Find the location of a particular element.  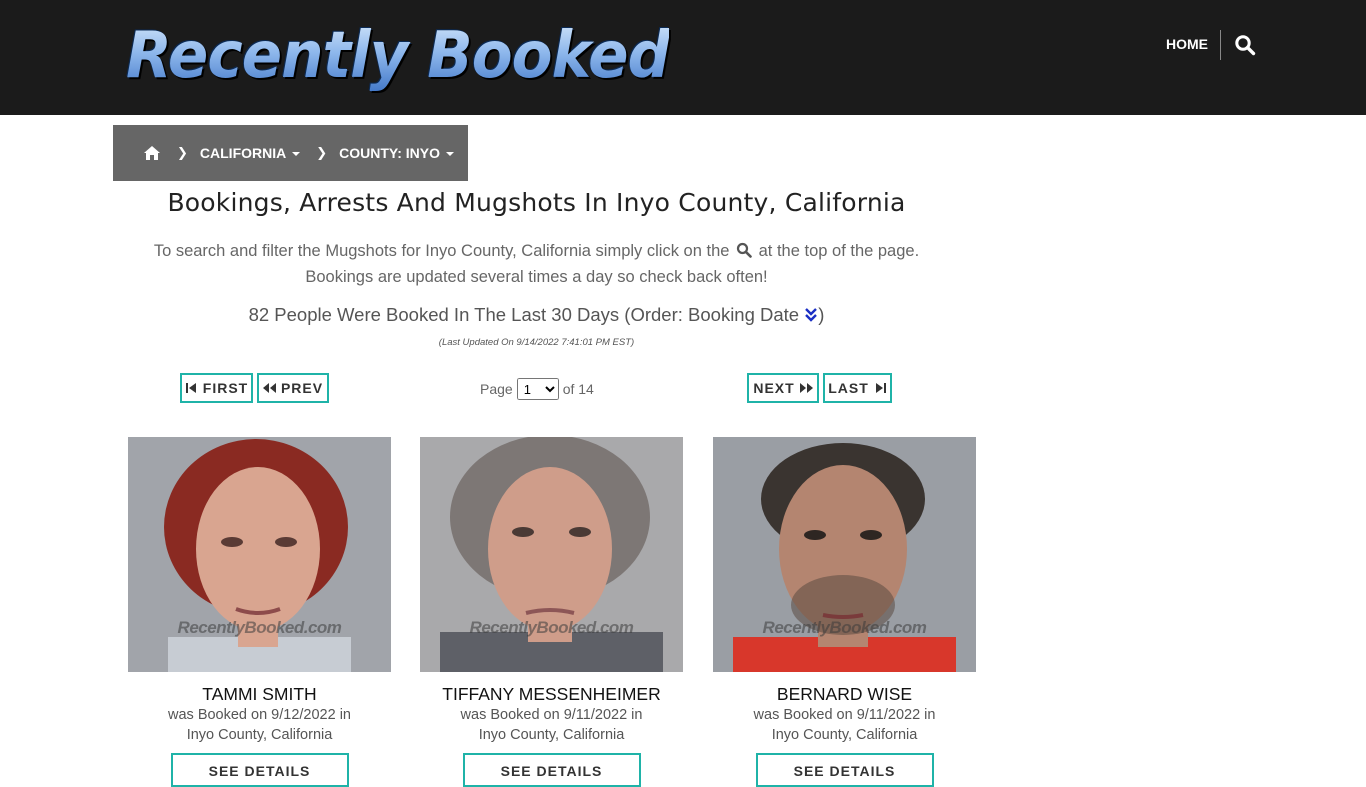

person-name: TIFFANY MESSENHEIMER is located at coordinates (551, 694).